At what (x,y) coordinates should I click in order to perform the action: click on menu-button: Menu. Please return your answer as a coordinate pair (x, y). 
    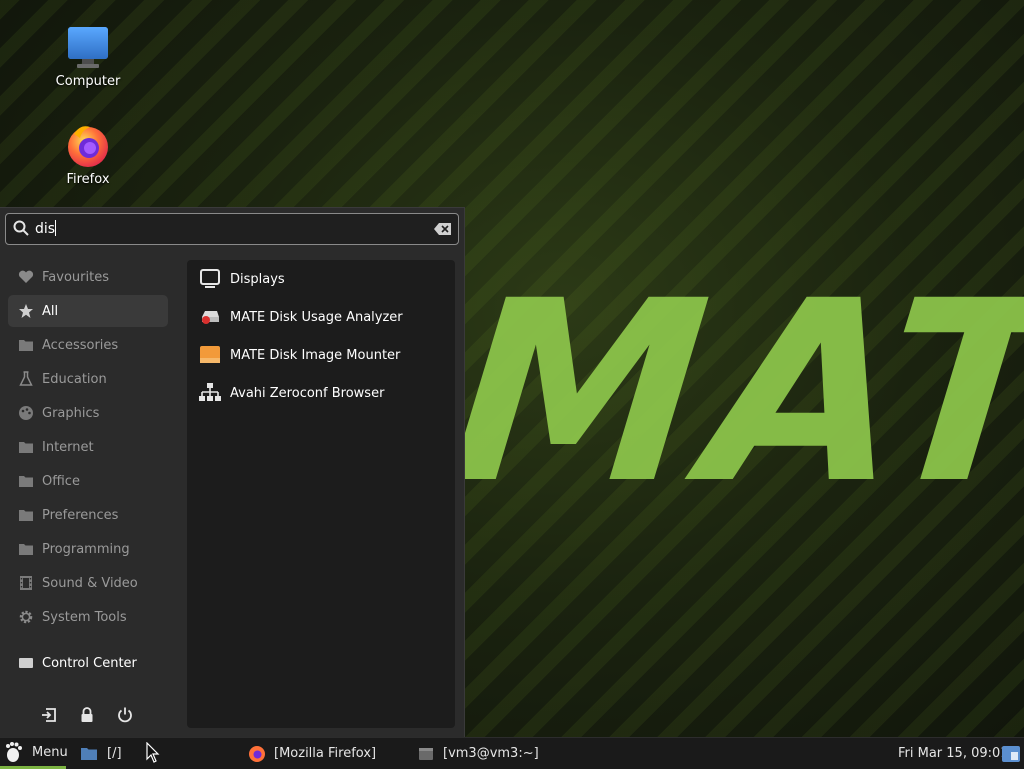
    Looking at the image, I should click on (34, 753).